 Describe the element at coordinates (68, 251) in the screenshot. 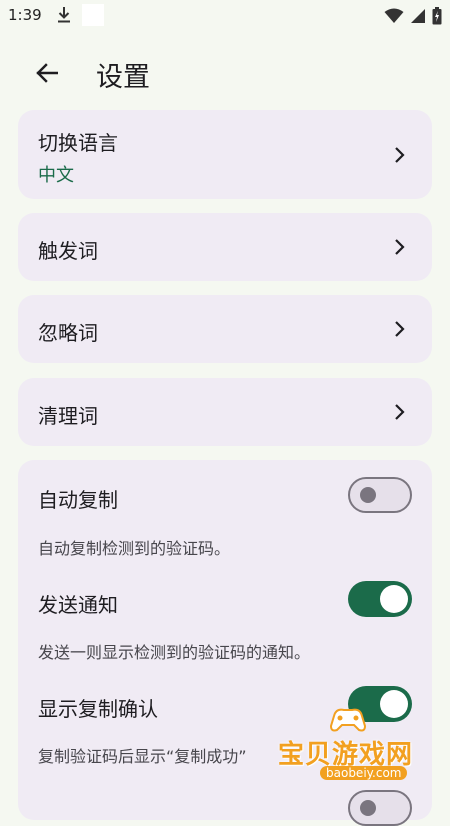

I see `trigger-words-title: 触发词` at that location.